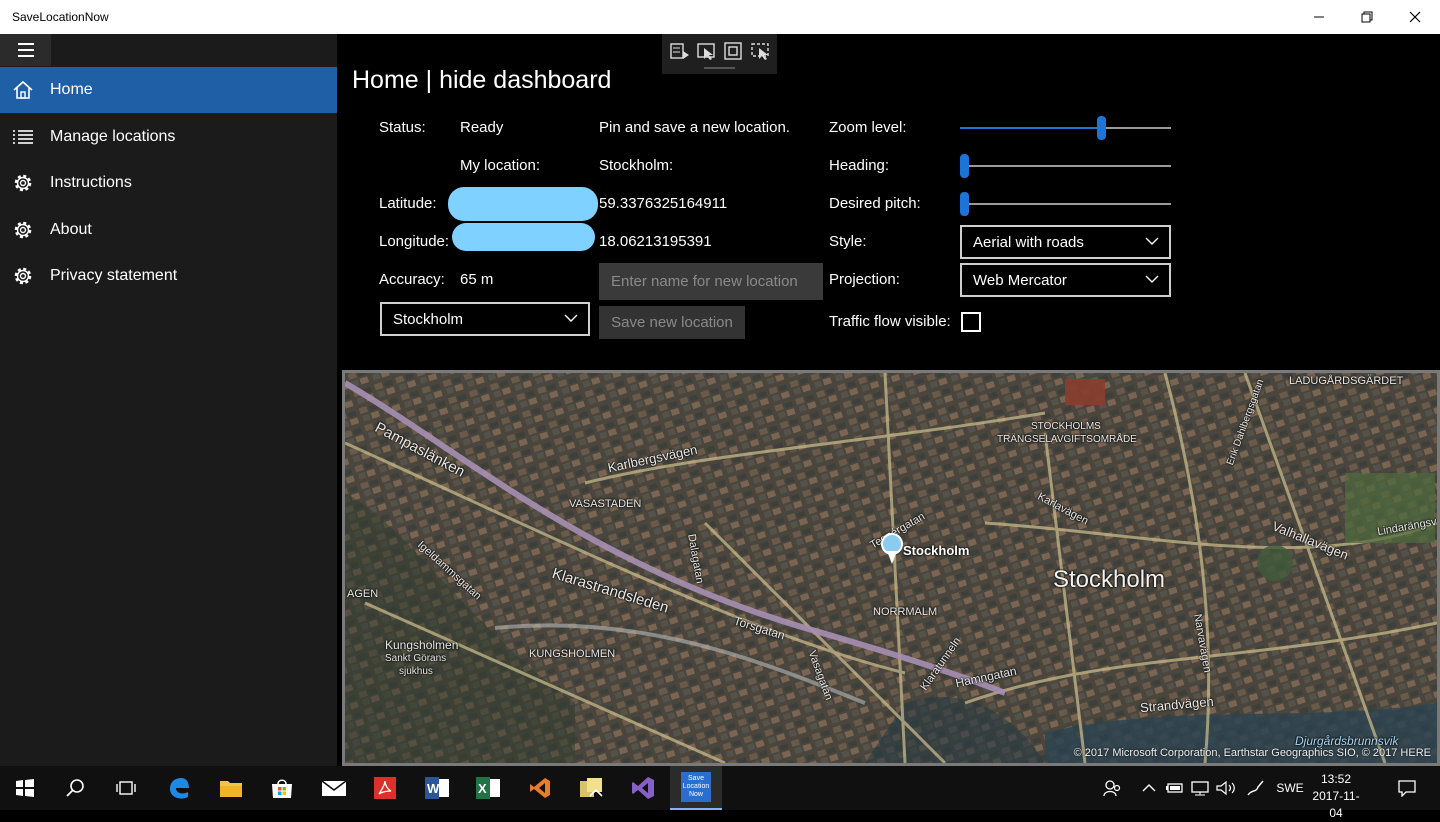  Describe the element at coordinates (1149, 788) in the screenshot. I see `show-hidden-icons-button` at that location.